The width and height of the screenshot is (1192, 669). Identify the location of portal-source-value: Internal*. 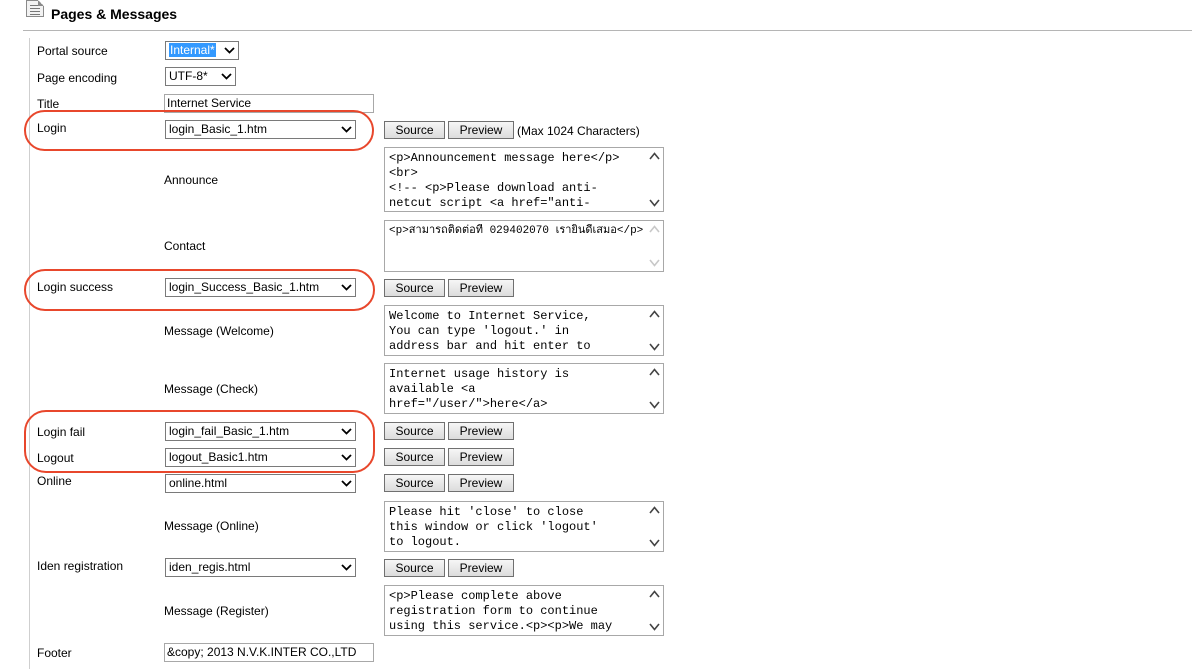
(192, 50).